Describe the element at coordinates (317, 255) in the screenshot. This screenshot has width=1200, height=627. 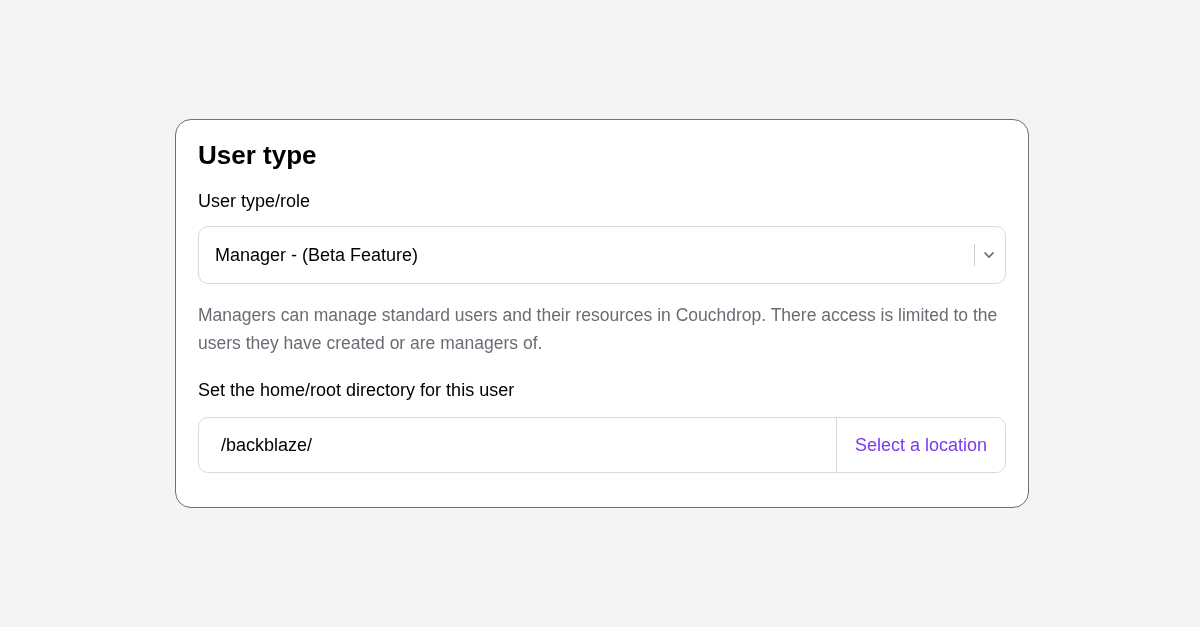
I see `dropdown-value: Manager - (Beta Feature)` at that location.